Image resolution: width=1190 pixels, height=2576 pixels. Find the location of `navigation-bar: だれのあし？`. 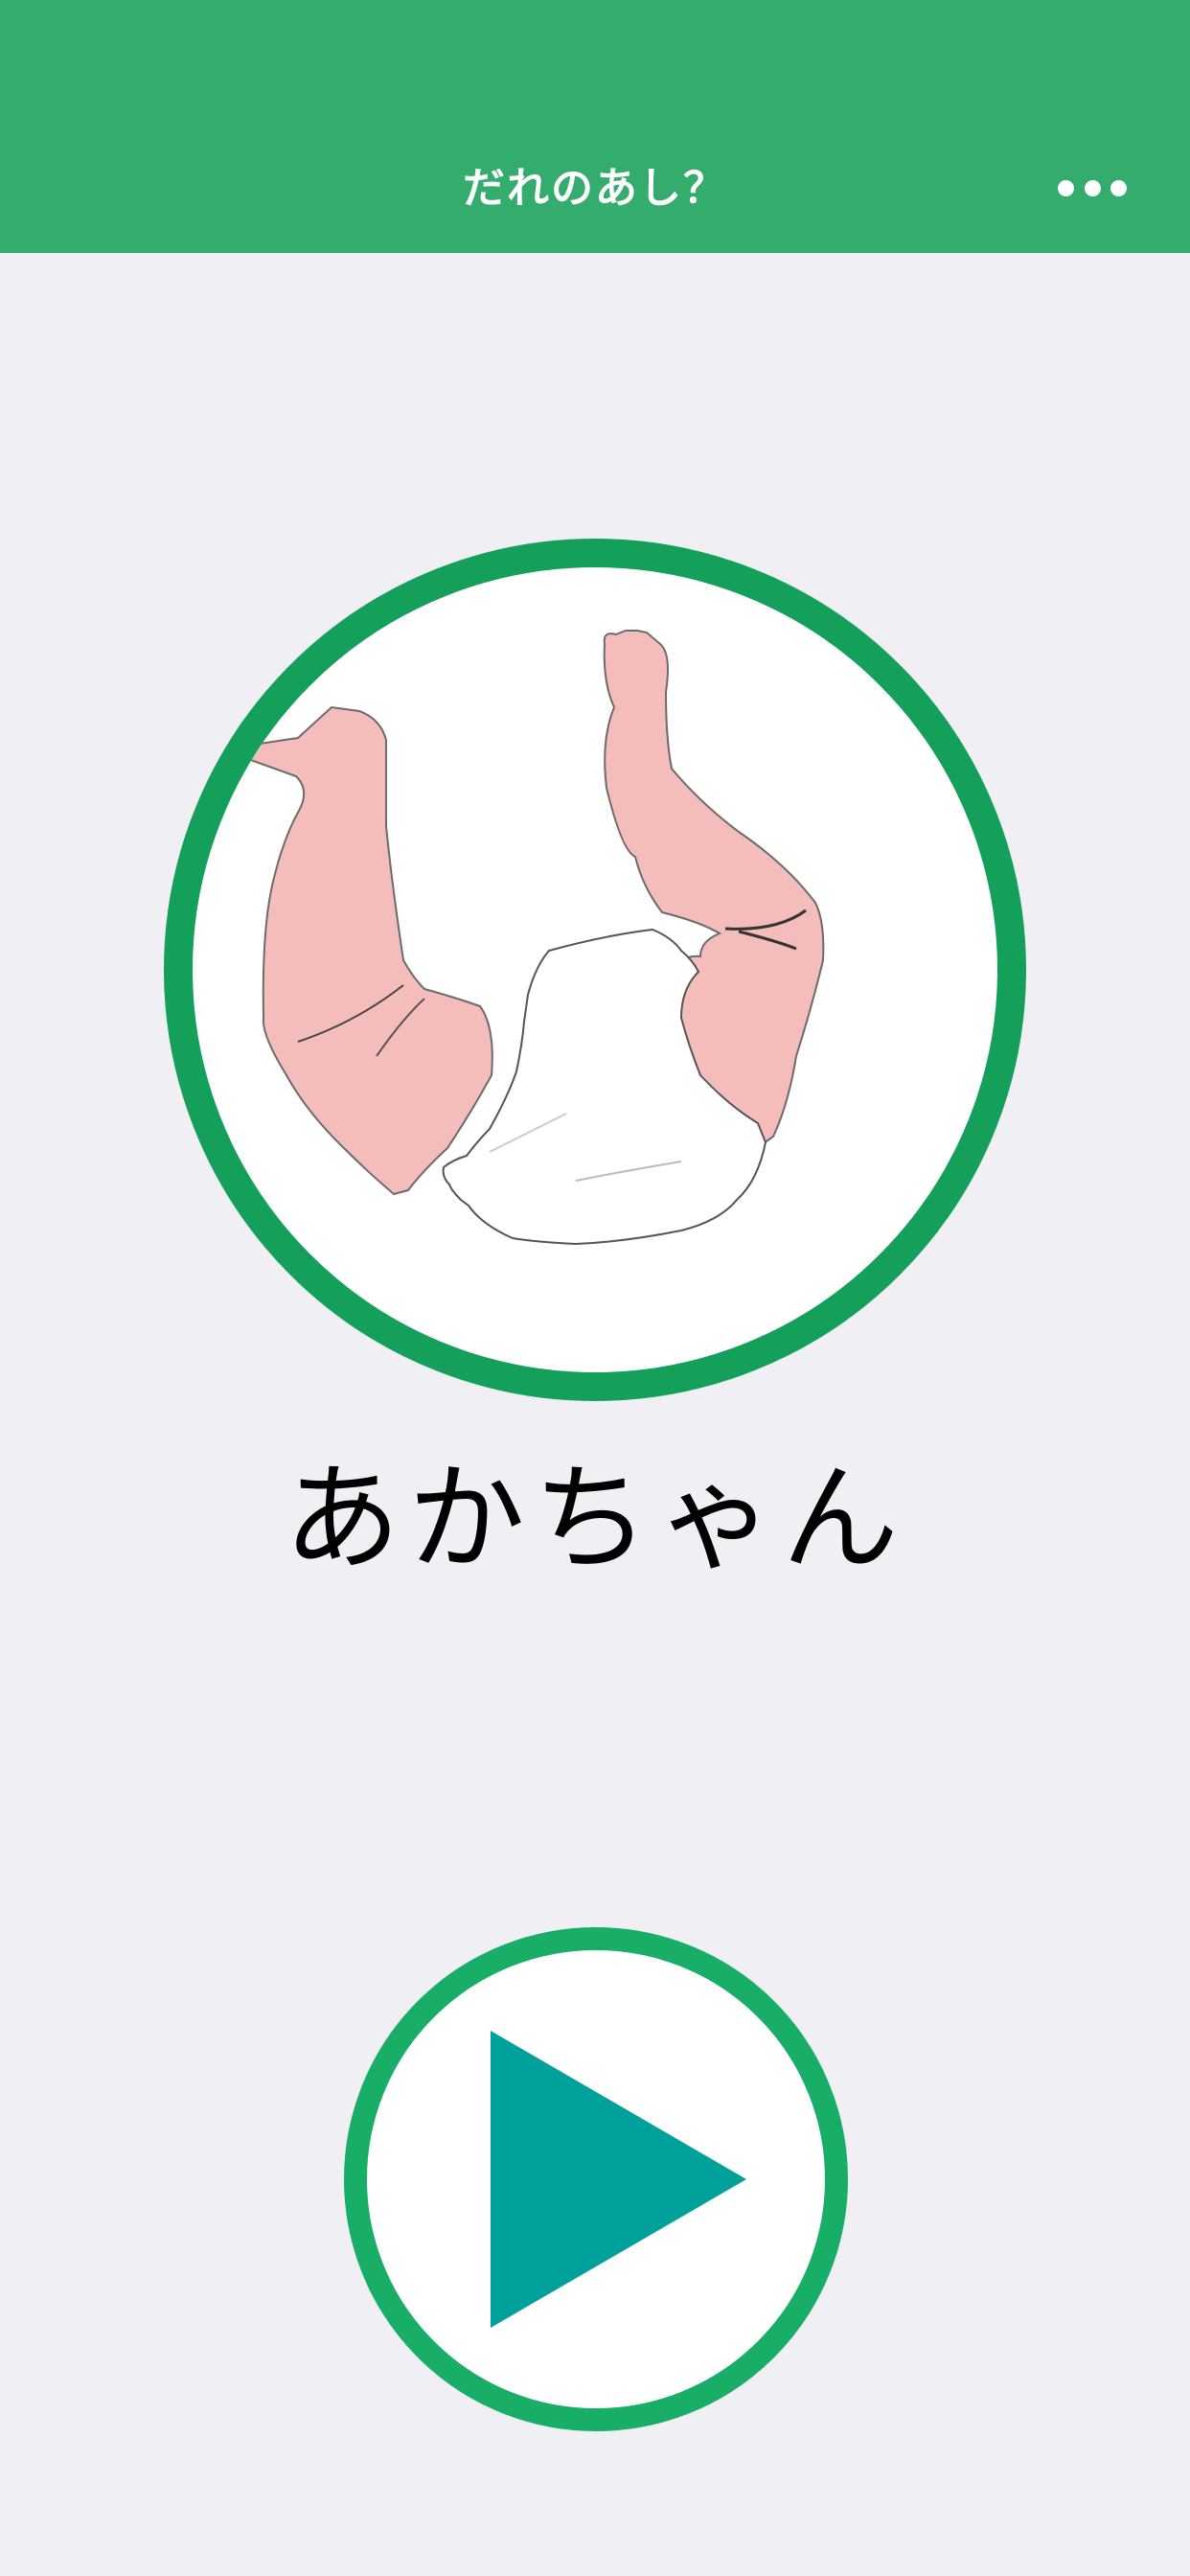

navigation-bar: だれのあし？ is located at coordinates (595, 126).